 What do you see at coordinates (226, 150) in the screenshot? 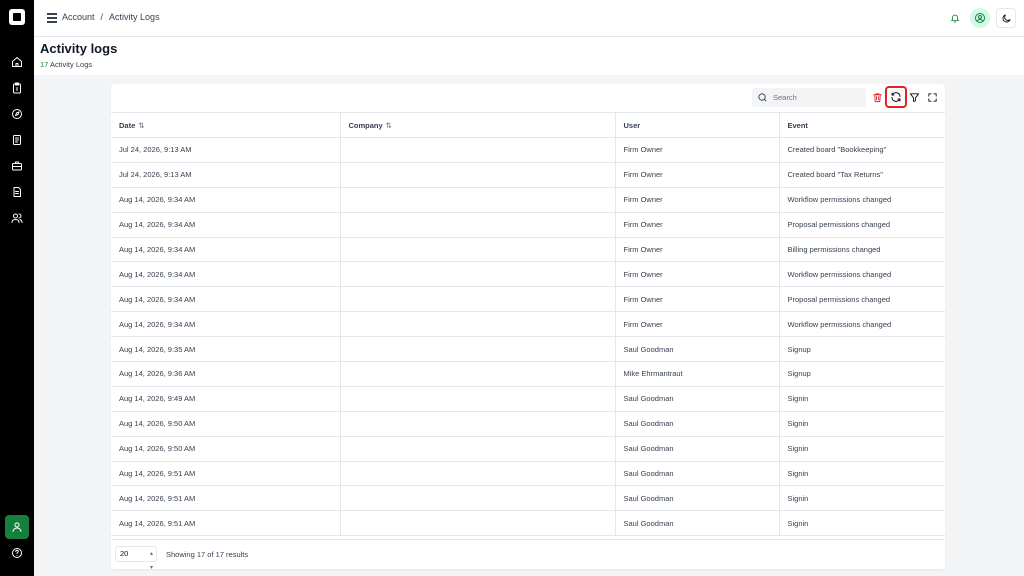
I see `cell-date: Jul 24, 2026, 9:13 AM` at bounding box center [226, 150].